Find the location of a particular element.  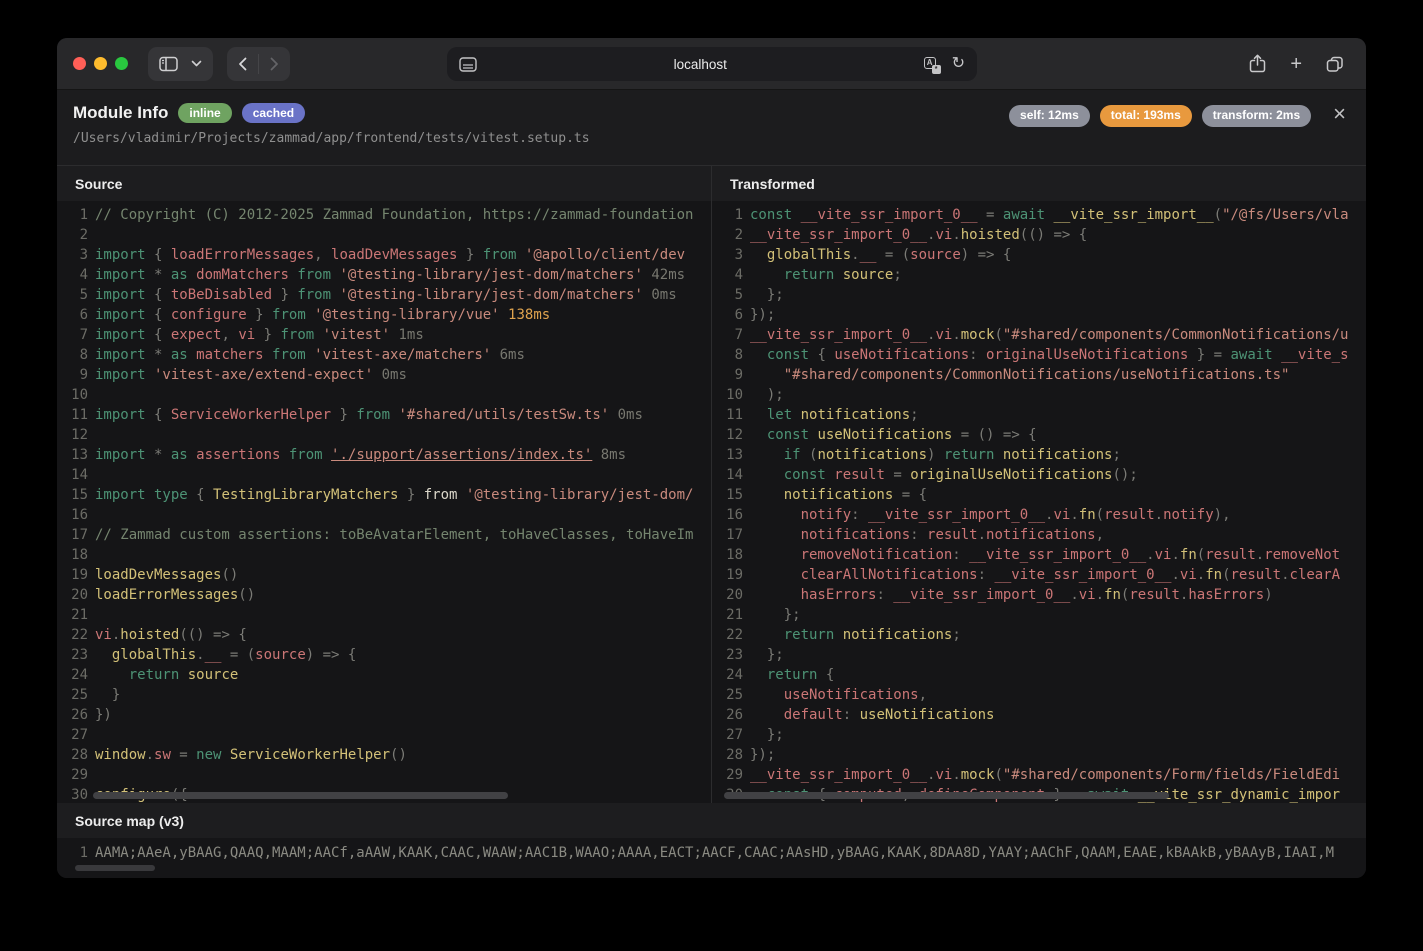

plus-icon: + is located at coordinates (1296, 63).